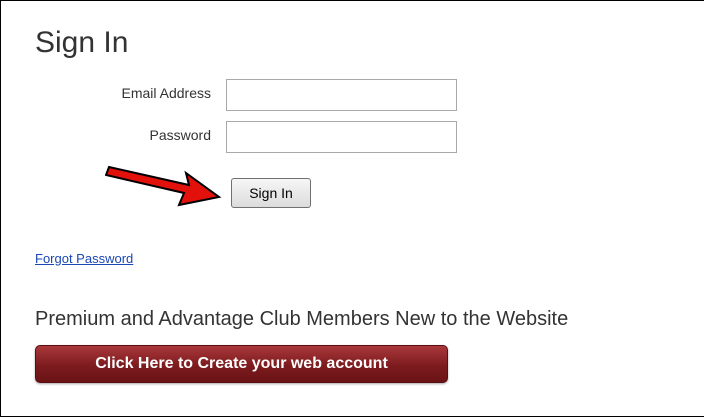 The width and height of the screenshot is (707, 419). I want to click on email-label: Email Address, so click(166, 93).